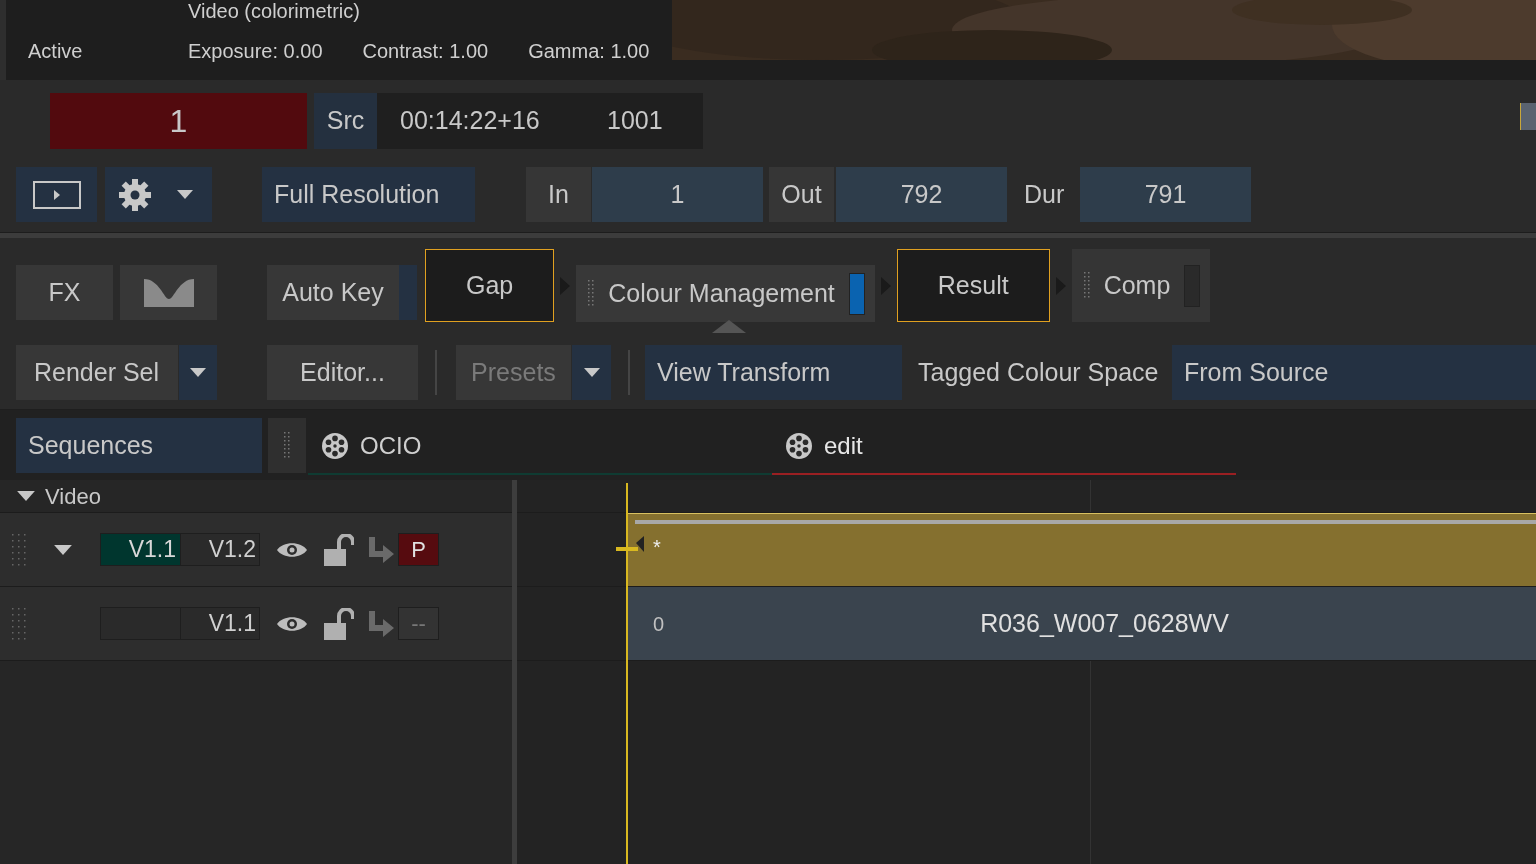  Describe the element at coordinates (1165, 194) in the screenshot. I see `duration-field: 791` at that location.